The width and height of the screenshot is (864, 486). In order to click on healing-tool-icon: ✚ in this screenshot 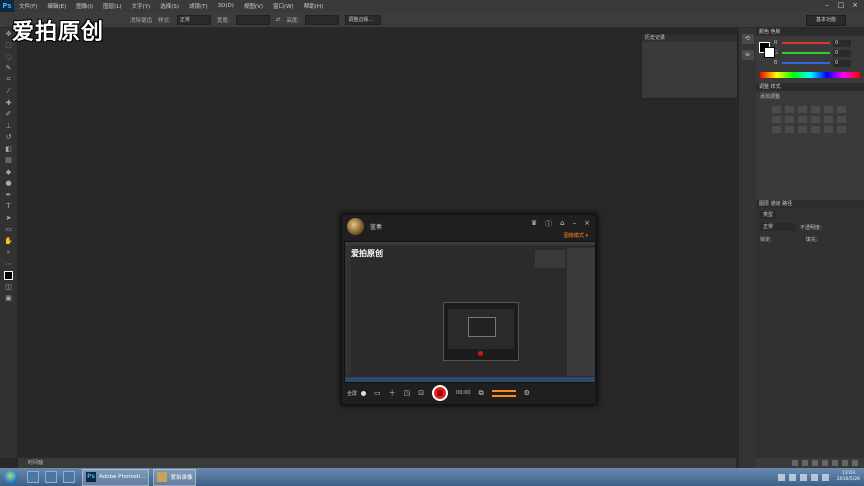, I will do `click(8, 103)`.